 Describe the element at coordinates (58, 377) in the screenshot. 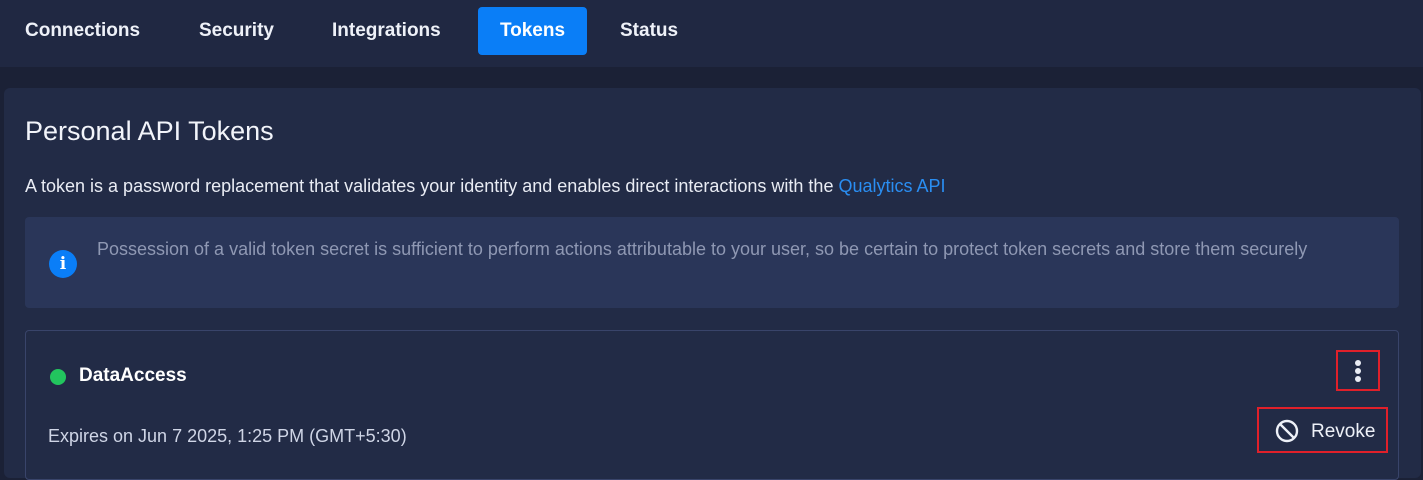

I see `status-dot-icon` at that location.